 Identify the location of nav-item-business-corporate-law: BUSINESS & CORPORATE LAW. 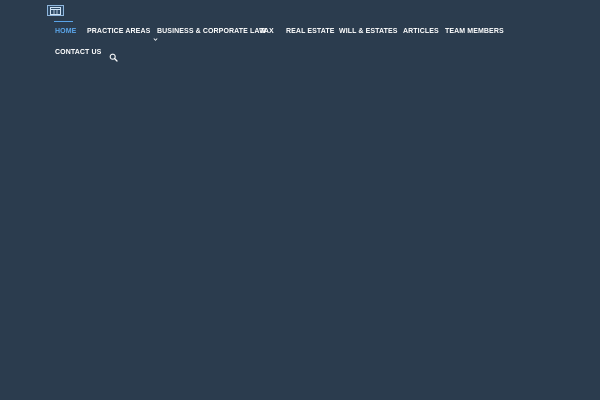
(211, 32).